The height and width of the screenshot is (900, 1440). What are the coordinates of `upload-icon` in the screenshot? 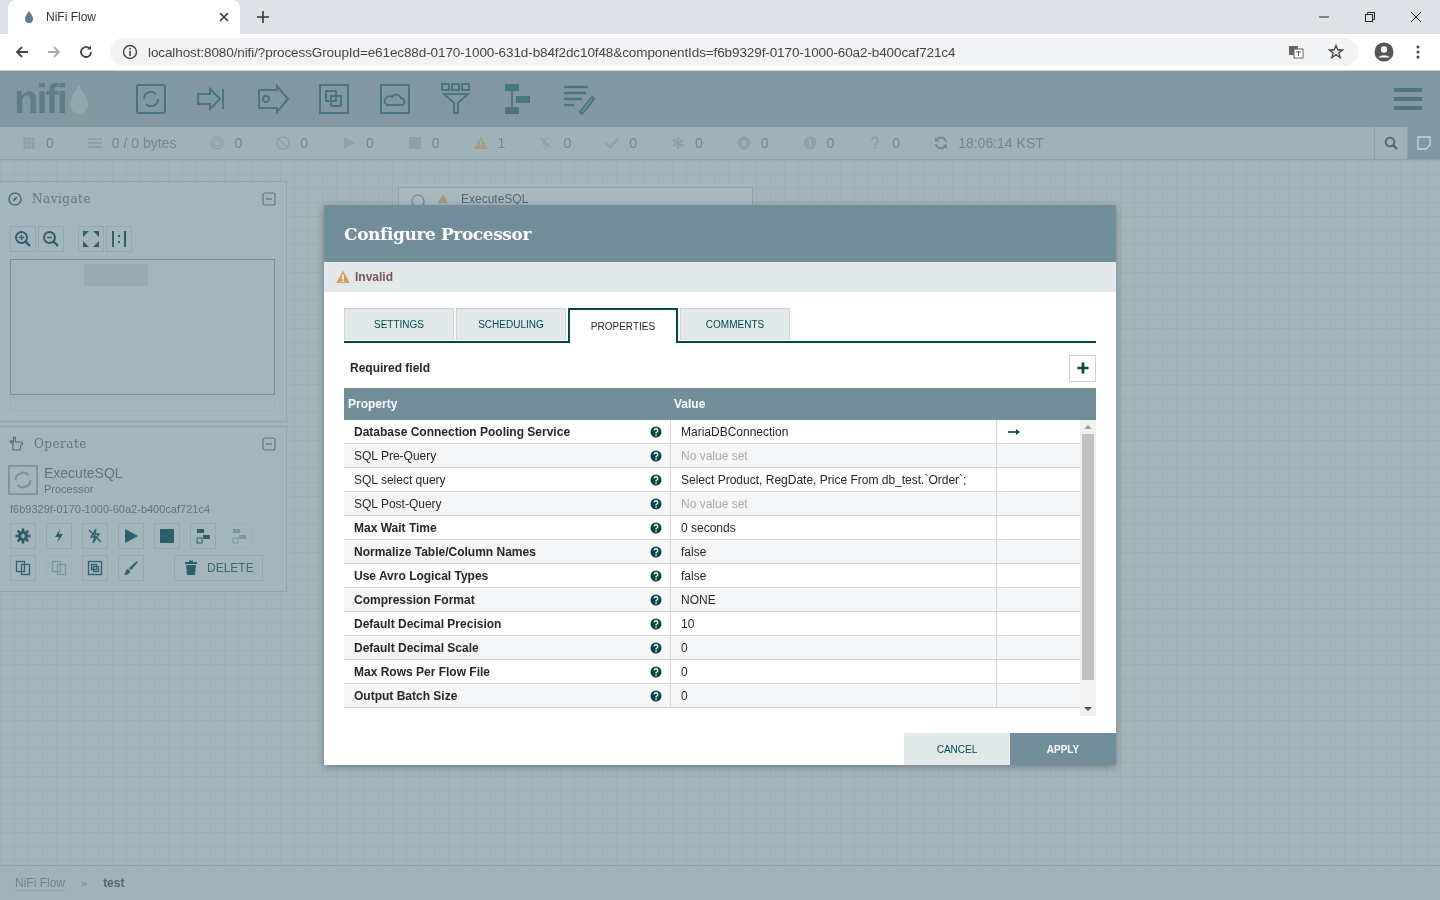 It's located at (239, 536).